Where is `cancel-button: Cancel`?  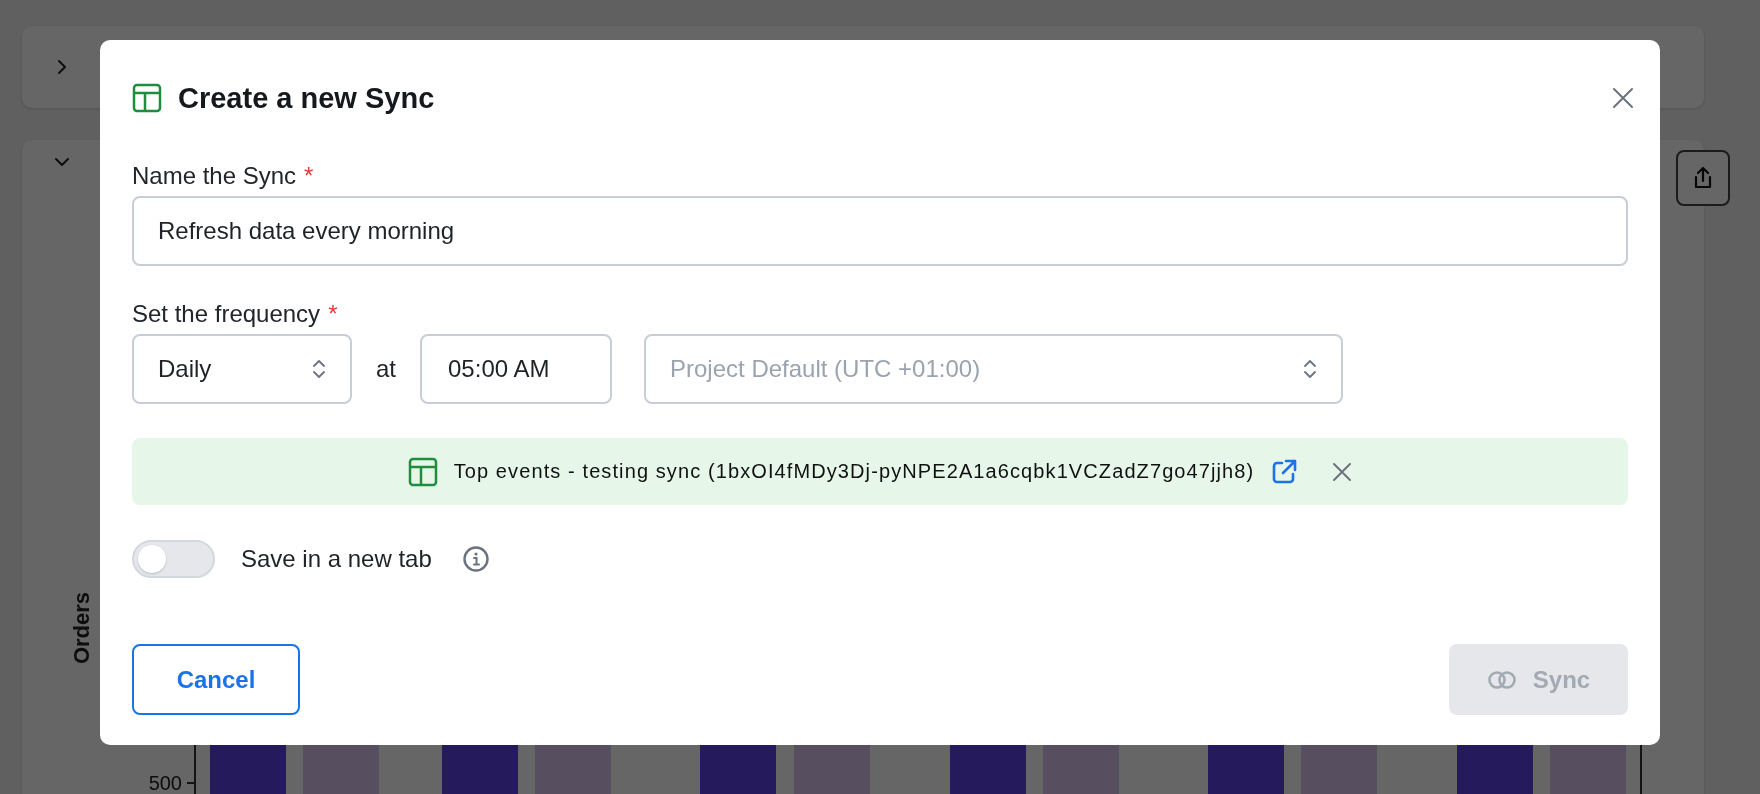
cancel-button: Cancel is located at coordinates (216, 679).